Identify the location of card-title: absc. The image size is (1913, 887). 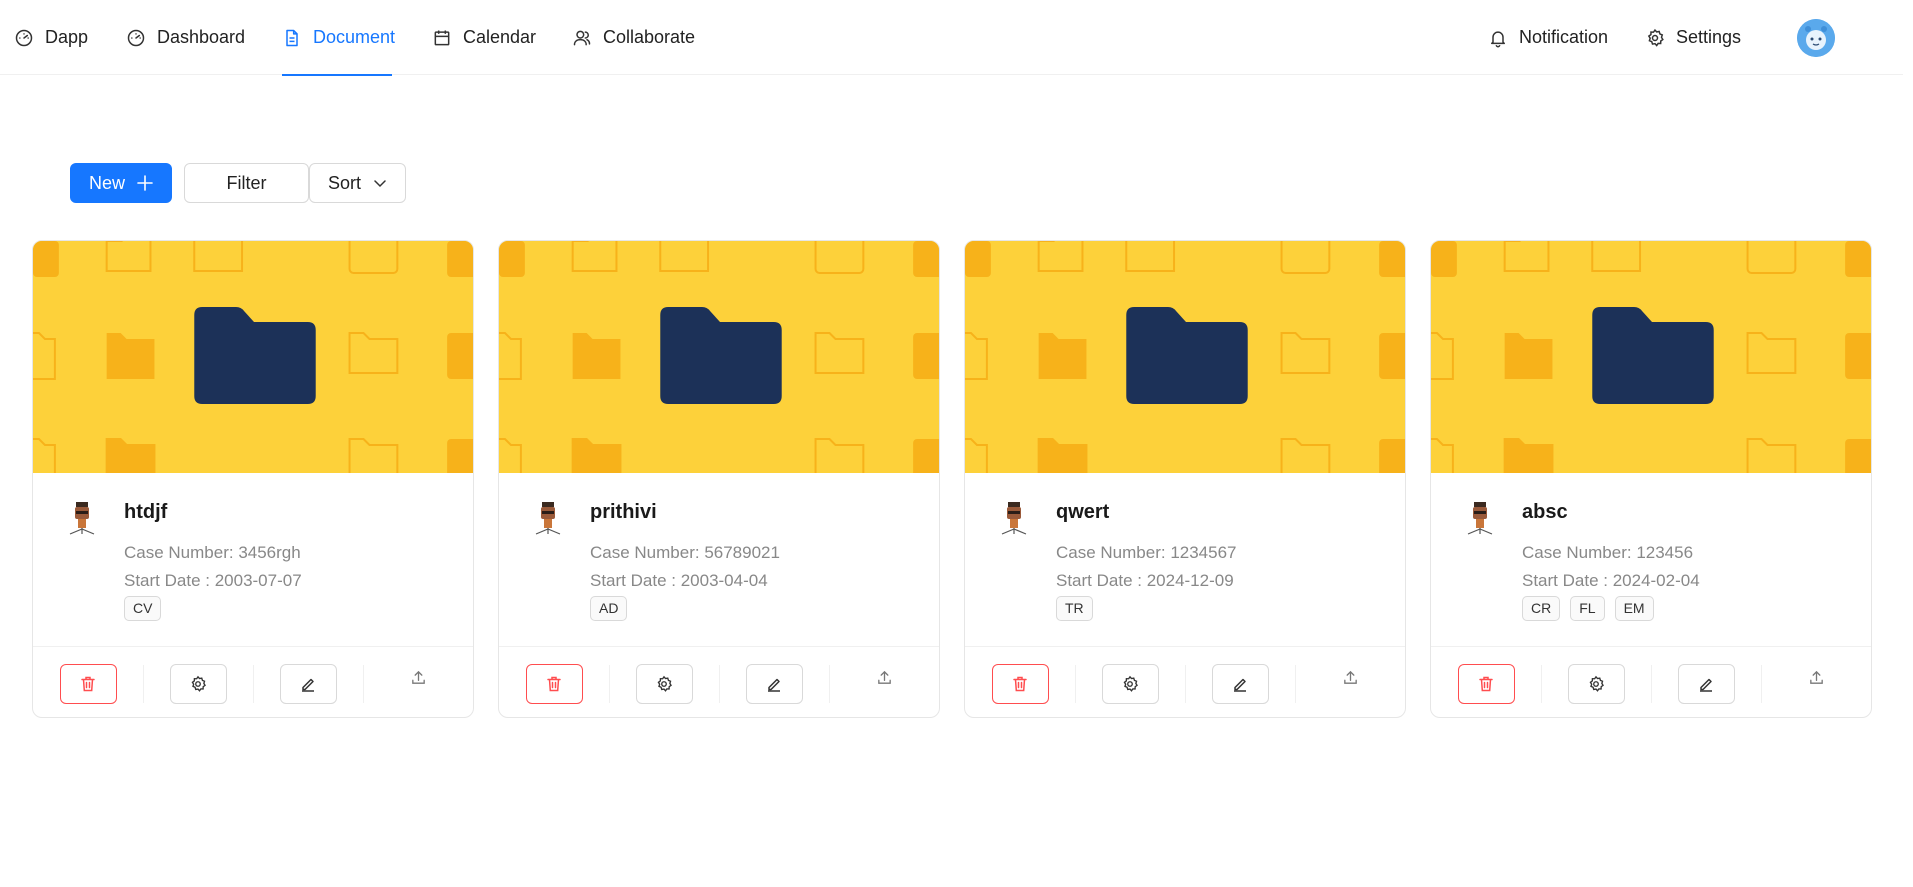
(1545, 512).